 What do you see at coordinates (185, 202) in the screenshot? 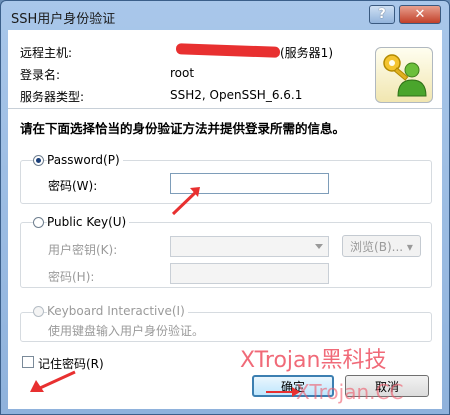
I see `arrow-to-password-icon` at bounding box center [185, 202].